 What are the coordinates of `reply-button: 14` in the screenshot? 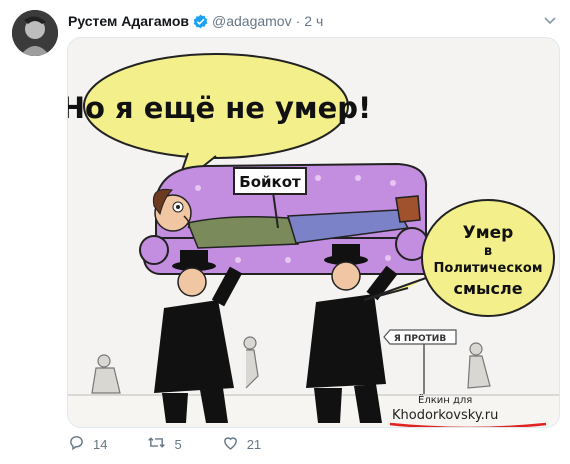 It's located at (87, 444).